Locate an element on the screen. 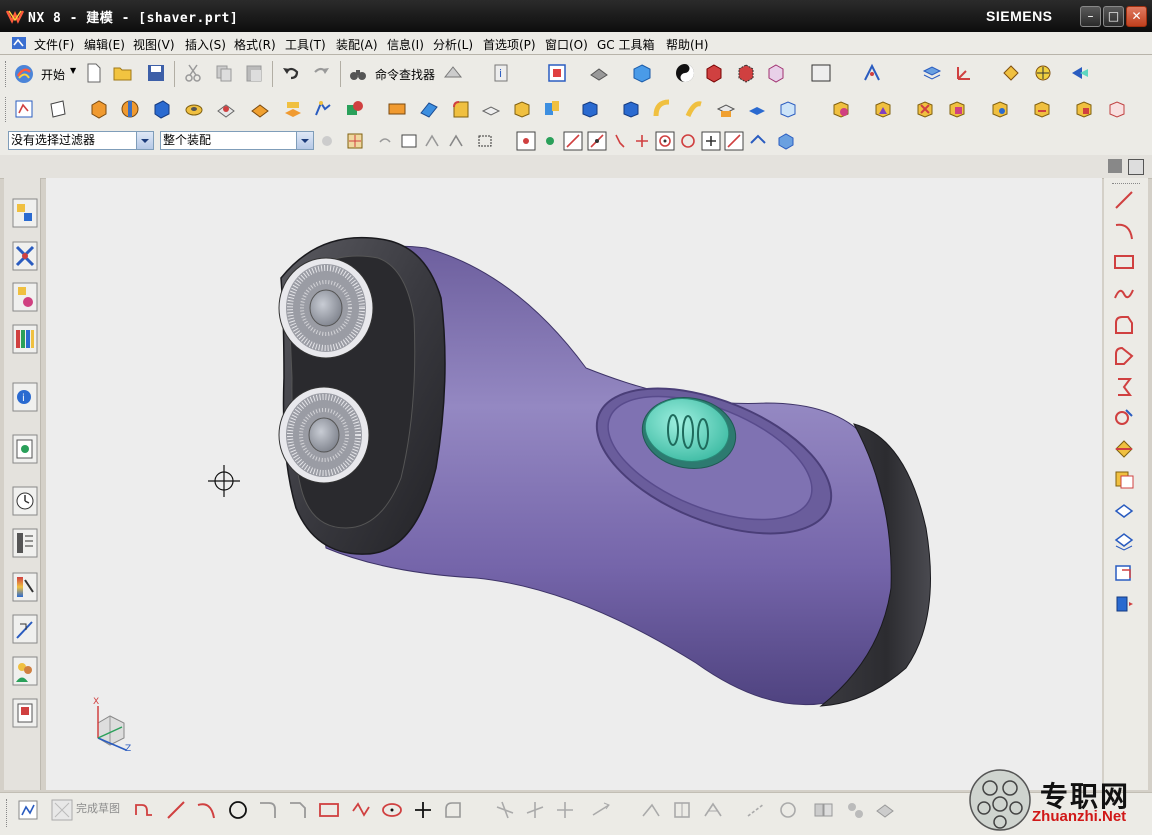 This screenshot has width=1152, height=835. menu-window: 窗口(O) is located at coordinates (566, 44).